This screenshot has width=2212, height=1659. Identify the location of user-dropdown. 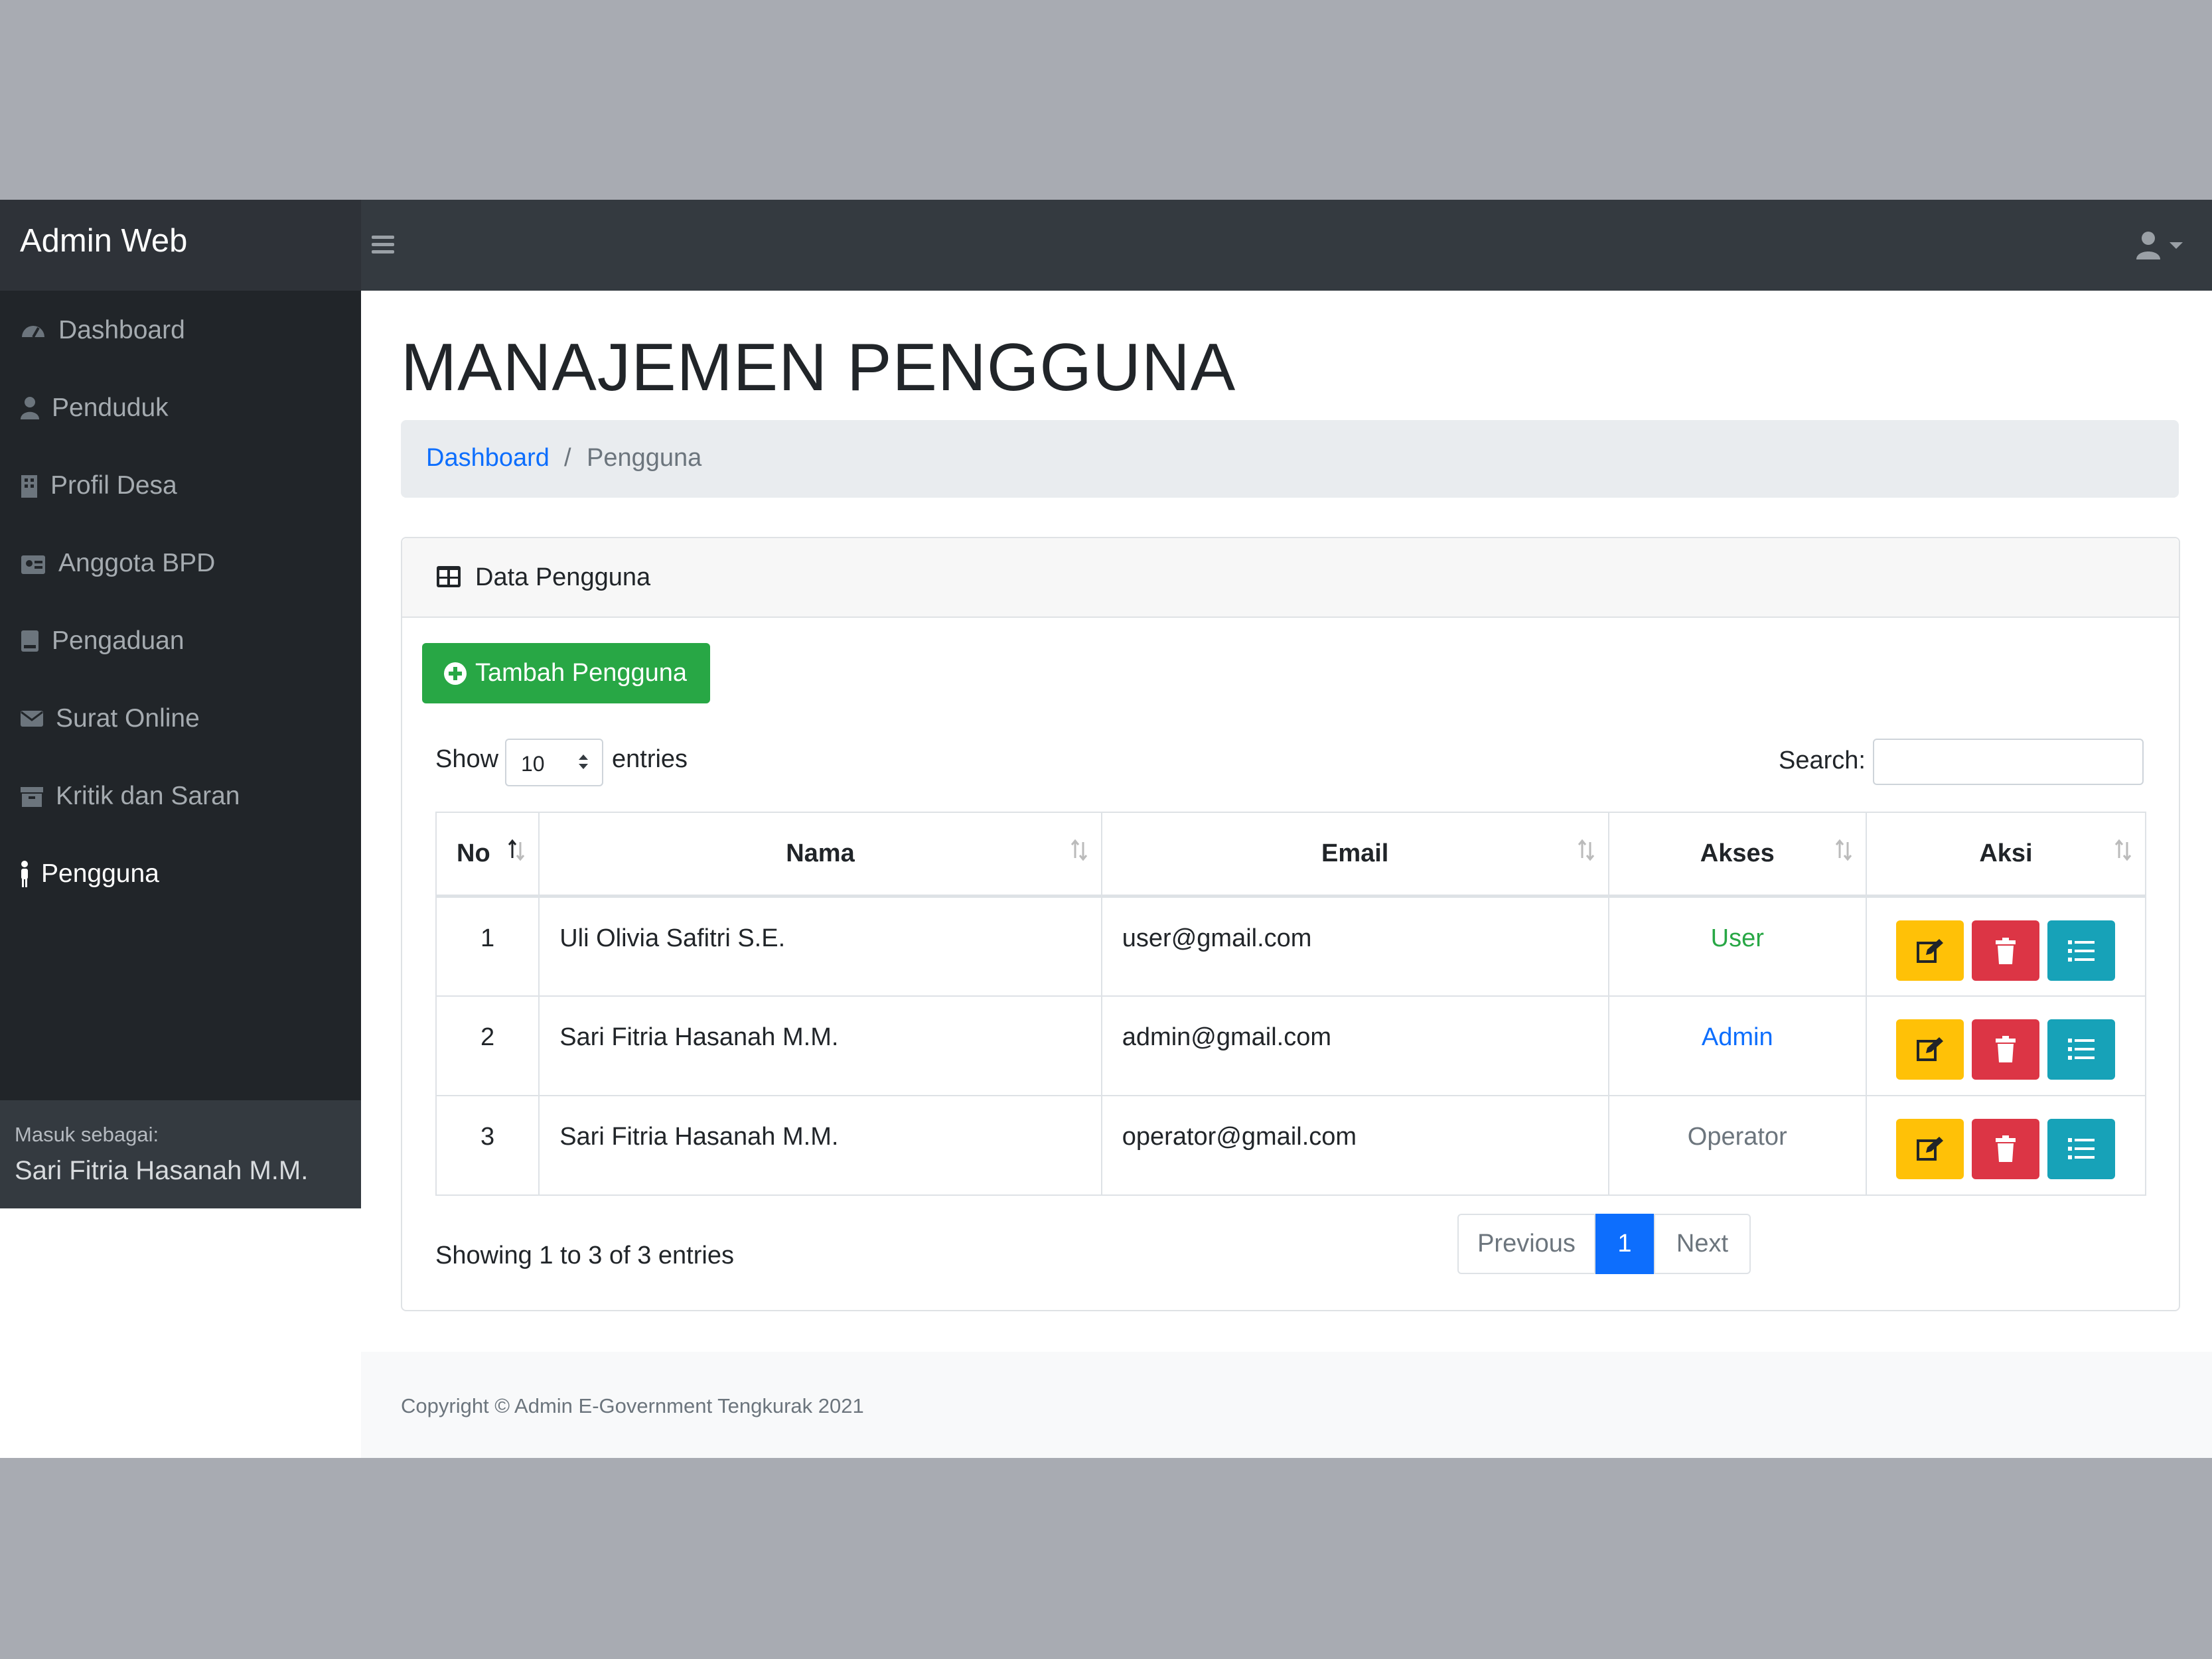
(2162, 245).